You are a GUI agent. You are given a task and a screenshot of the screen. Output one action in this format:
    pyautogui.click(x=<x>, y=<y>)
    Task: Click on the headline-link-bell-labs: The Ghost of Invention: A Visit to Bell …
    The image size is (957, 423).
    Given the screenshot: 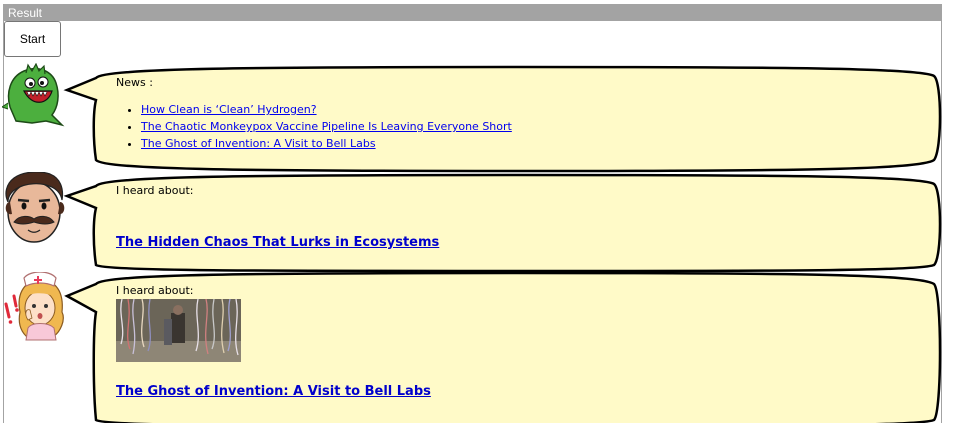 What is the action you would take?
    pyautogui.click(x=273, y=391)
    